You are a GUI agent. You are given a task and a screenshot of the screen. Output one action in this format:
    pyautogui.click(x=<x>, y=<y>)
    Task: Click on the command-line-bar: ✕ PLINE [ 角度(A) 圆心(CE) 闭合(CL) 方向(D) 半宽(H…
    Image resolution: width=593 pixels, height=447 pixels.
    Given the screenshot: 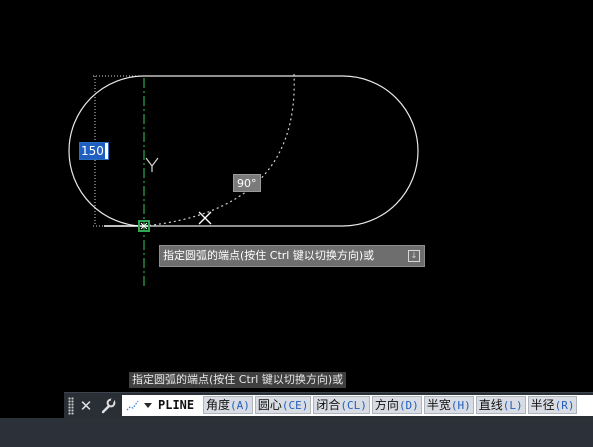 What is the action you would take?
    pyautogui.click(x=328, y=405)
    